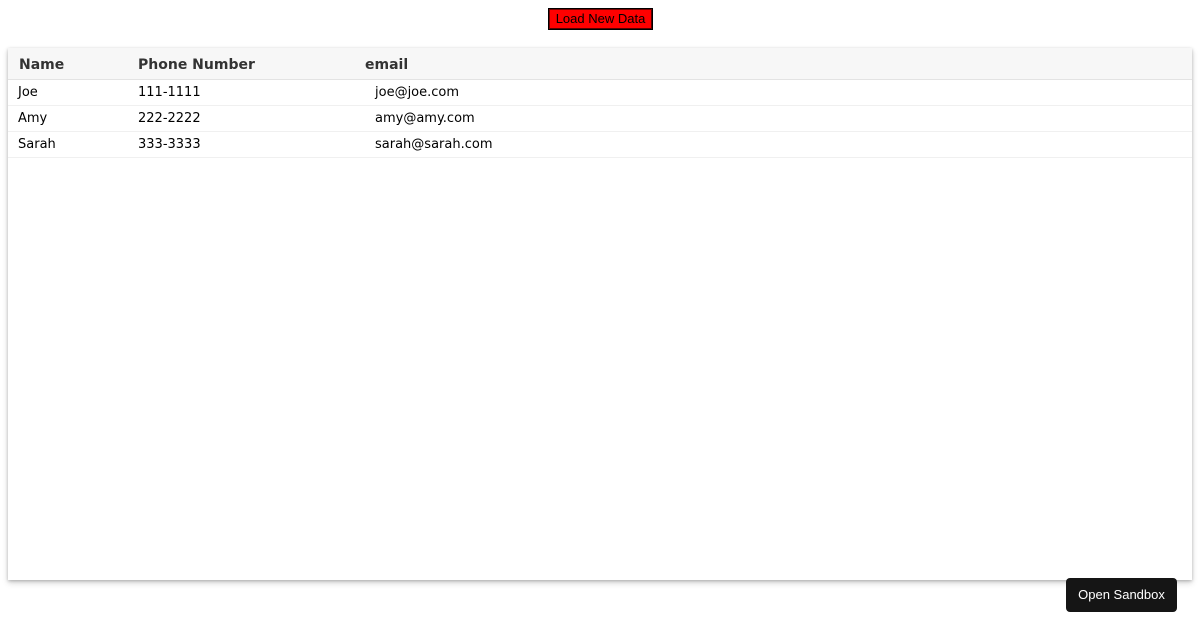  I want to click on table-row: Sarah 333-3333 sarah@sarah.com, so click(600, 145).